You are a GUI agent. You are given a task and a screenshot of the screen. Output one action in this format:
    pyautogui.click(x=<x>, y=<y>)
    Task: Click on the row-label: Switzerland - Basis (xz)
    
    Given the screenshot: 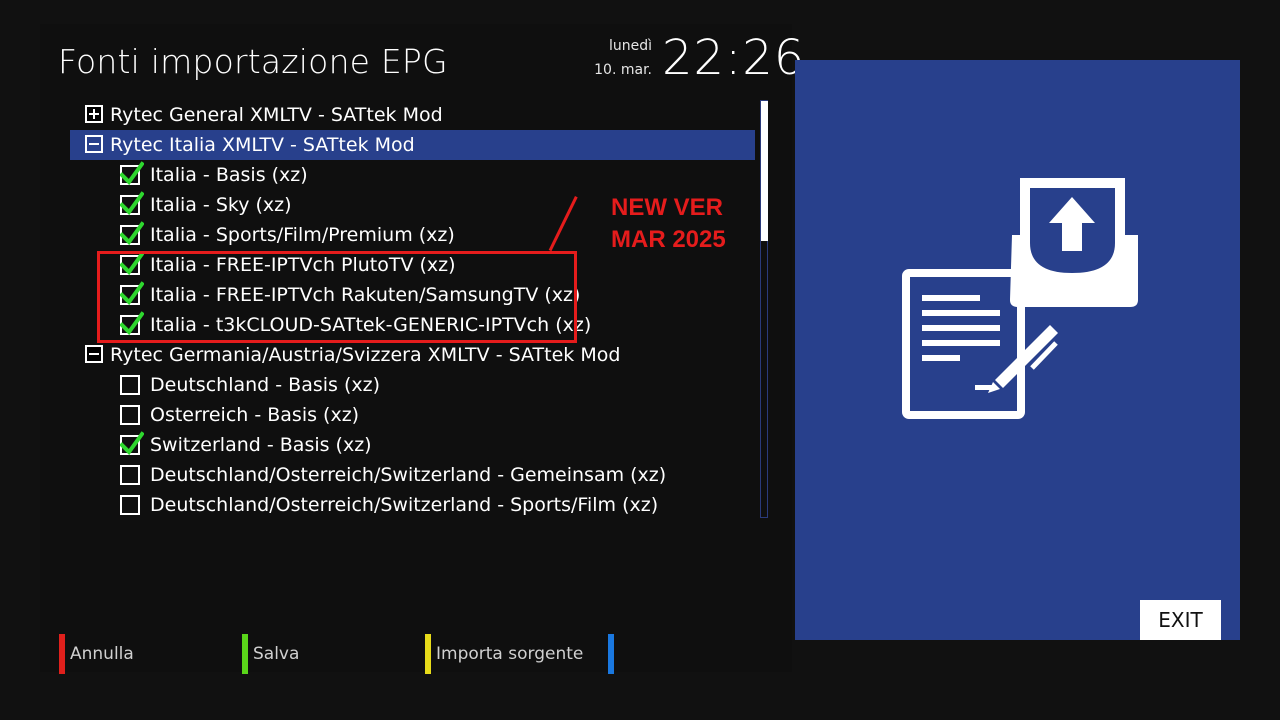 What is the action you would take?
    pyautogui.click(x=261, y=445)
    